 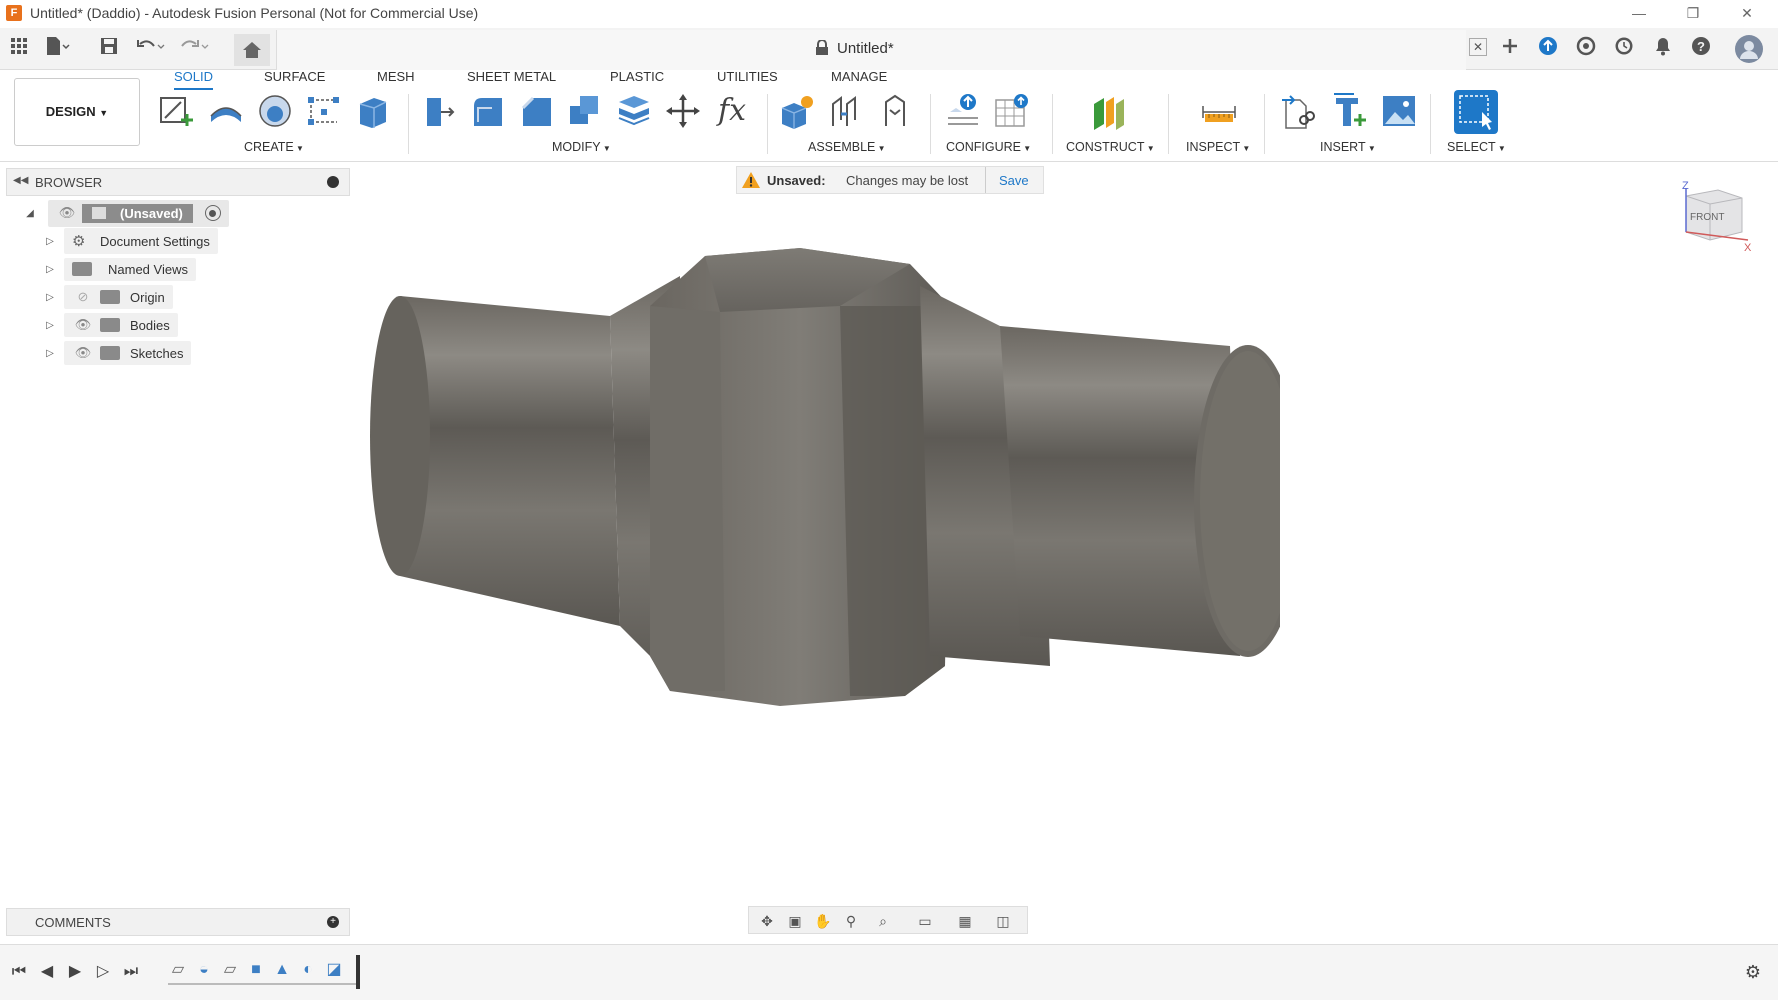 I want to click on play-icon: ▶, so click(x=75, y=972).